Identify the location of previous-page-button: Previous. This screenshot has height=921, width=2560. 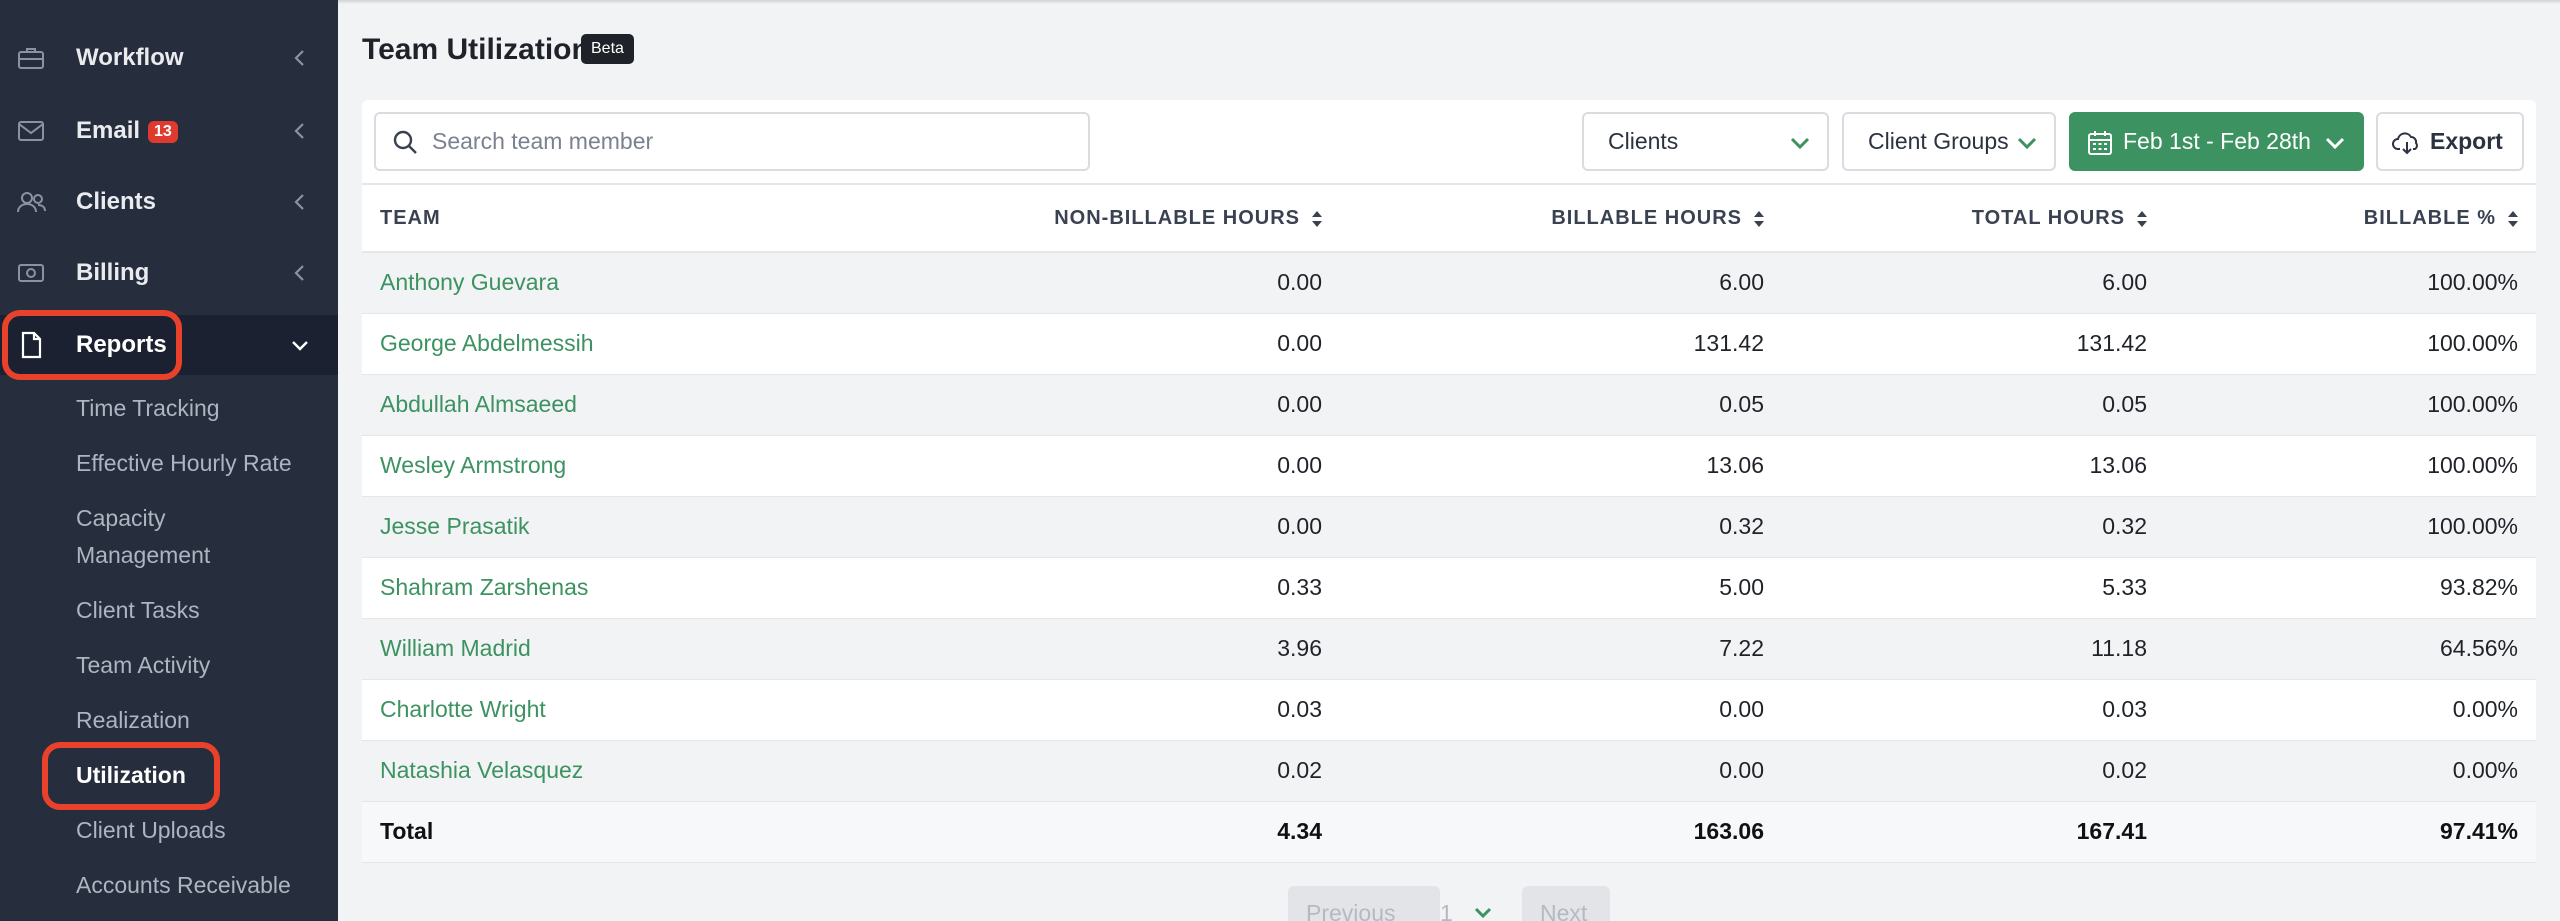
(1364, 903).